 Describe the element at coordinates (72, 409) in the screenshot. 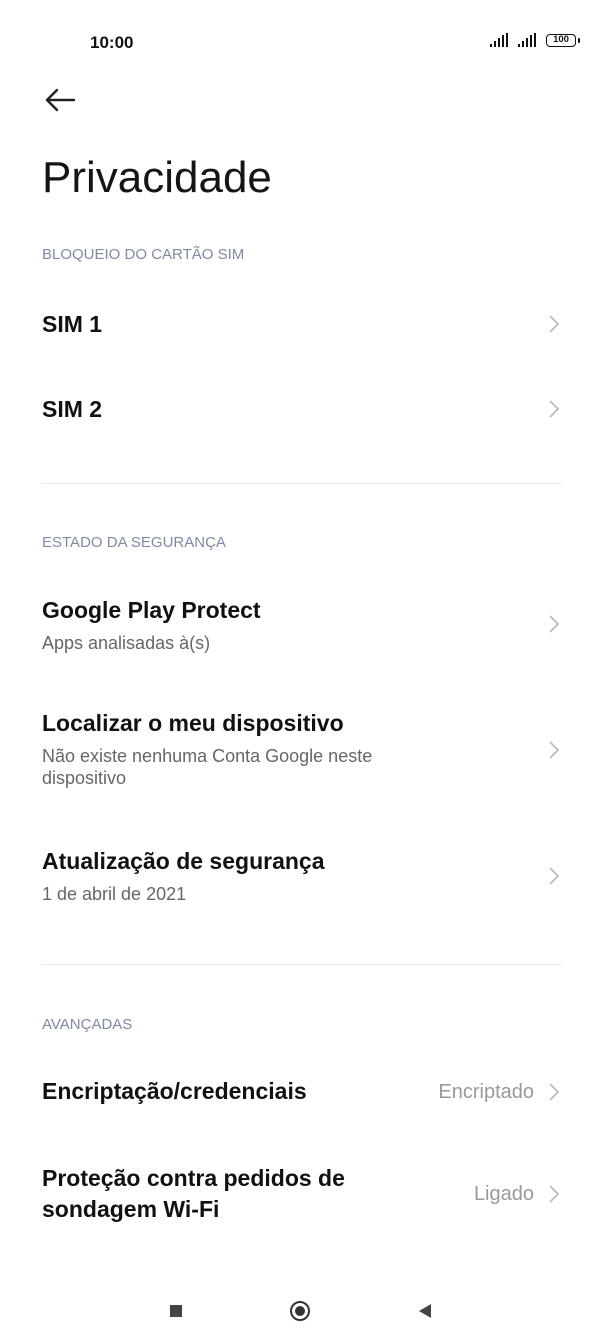

I see `sim2-title: SIM 2` at that location.